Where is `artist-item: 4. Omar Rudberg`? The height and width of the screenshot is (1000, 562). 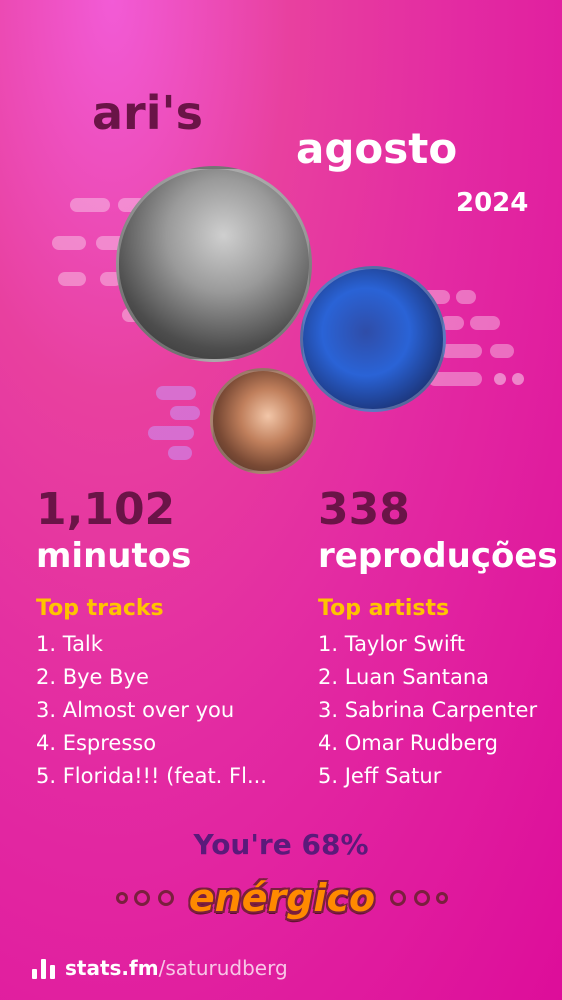 artist-item: 4. Omar Rudberg is located at coordinates (408, 743).